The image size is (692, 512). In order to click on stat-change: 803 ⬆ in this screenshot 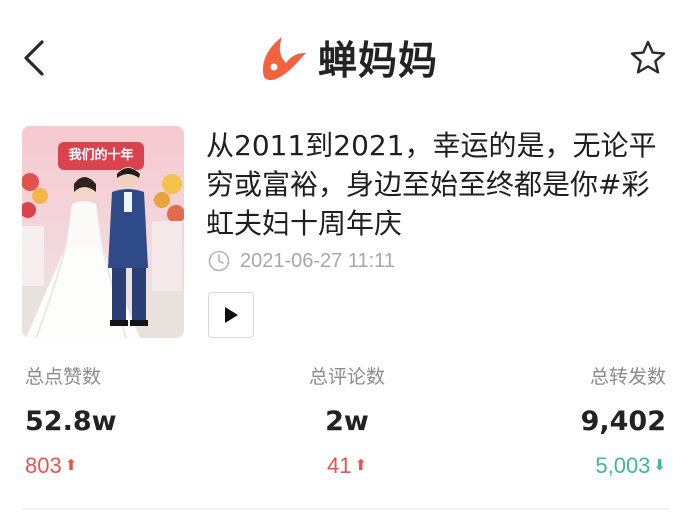, I will do `click(110, 466)`.